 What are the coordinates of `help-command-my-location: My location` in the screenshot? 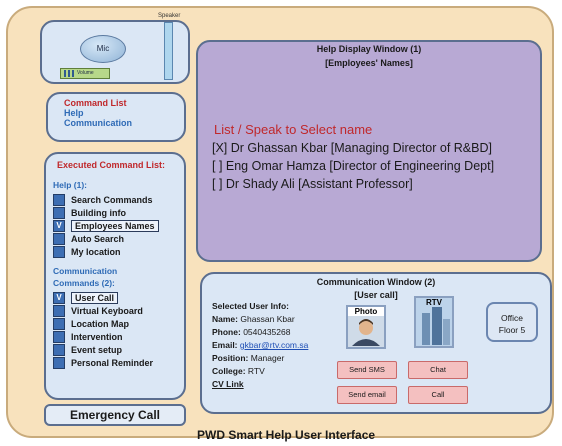 It's located at (118, 251).